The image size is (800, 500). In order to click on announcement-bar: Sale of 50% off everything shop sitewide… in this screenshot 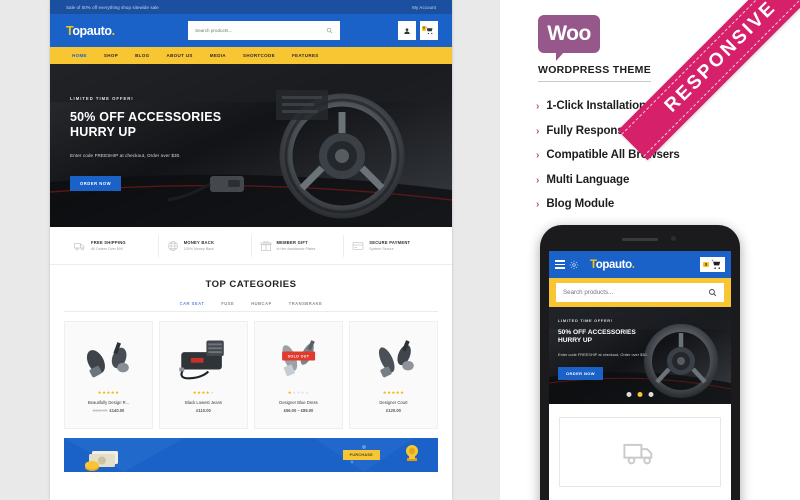, I will do `click(251, 7)`.